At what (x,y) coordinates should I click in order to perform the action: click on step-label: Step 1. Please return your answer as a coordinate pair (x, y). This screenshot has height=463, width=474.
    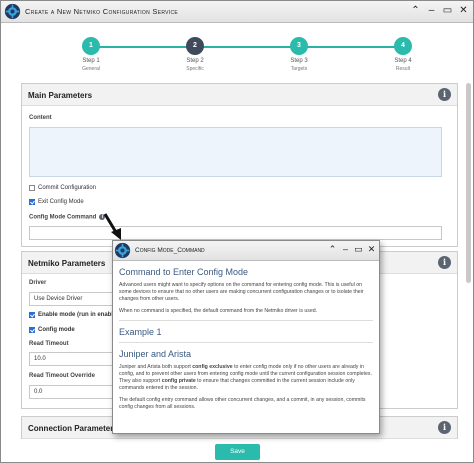
    Looking at the image, I should click on (91, 61).